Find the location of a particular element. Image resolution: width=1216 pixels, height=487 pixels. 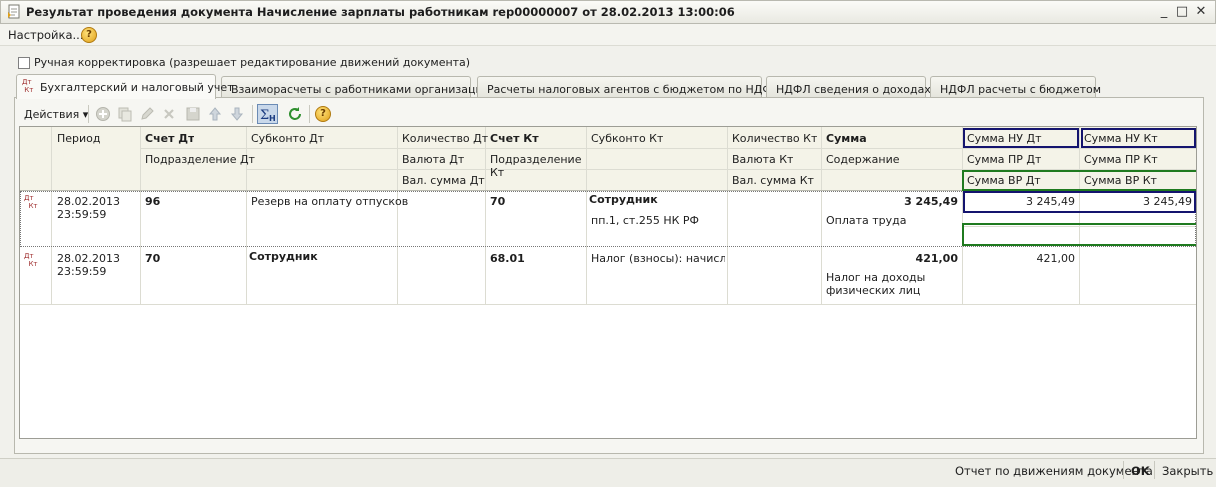

header-cur-sum-kt: Вал. сумма Кт is located at coordinates (773, 180).